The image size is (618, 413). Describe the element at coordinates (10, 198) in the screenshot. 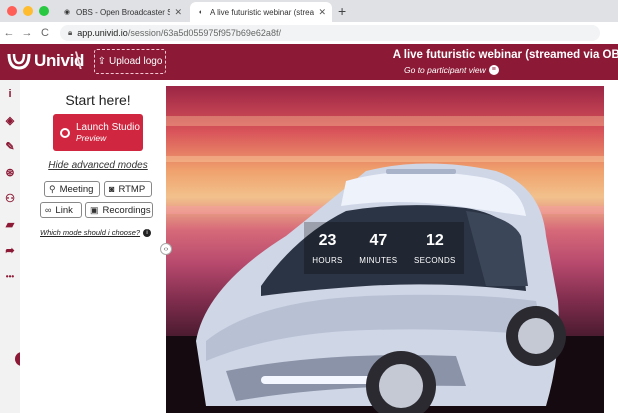

I see `users-icon: ⚇` at that location.